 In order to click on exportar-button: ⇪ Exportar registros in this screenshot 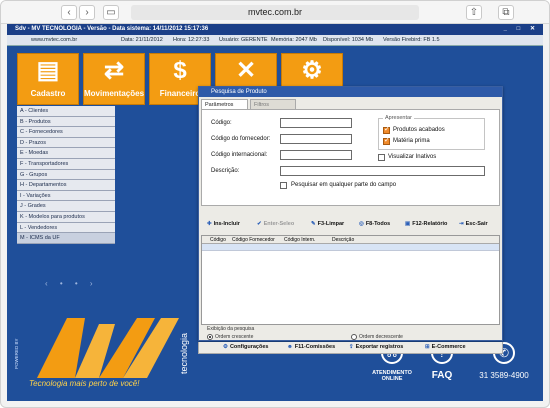, I will do `click(376, 347)`.